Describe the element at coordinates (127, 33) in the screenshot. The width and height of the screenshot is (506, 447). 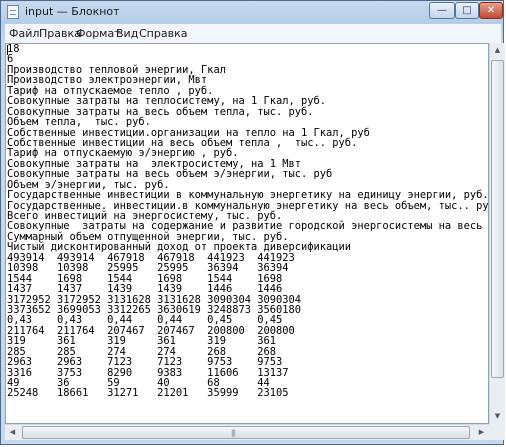
I see `menu-view: Вид` at that location.